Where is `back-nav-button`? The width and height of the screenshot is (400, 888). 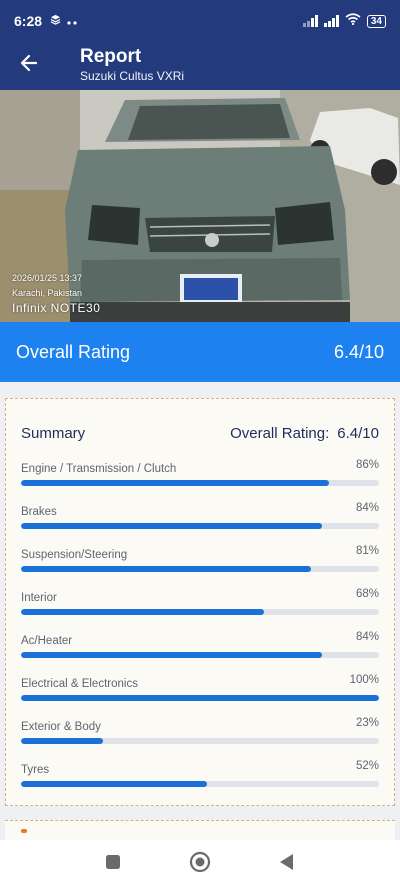 back-nav-button is located at coordinates (287, 864).